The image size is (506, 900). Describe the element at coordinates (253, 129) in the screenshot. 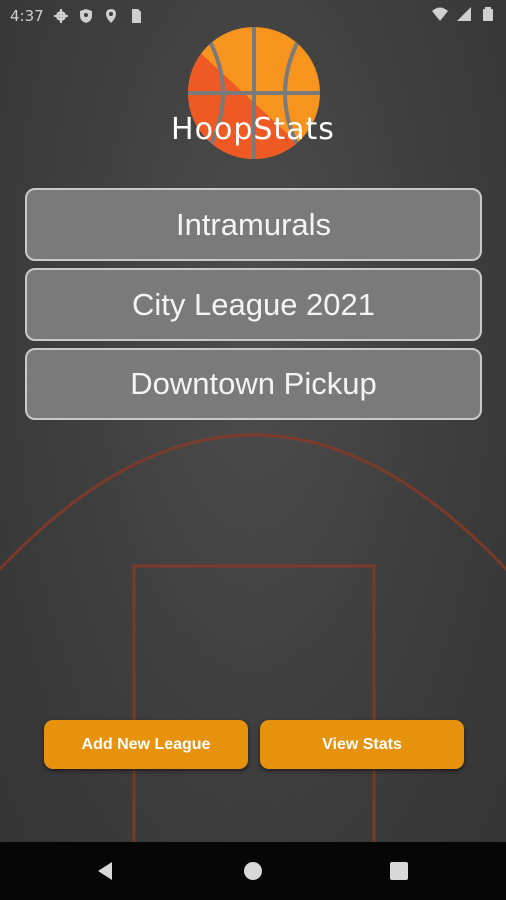

I see `app-title: HoopStats` at that location.